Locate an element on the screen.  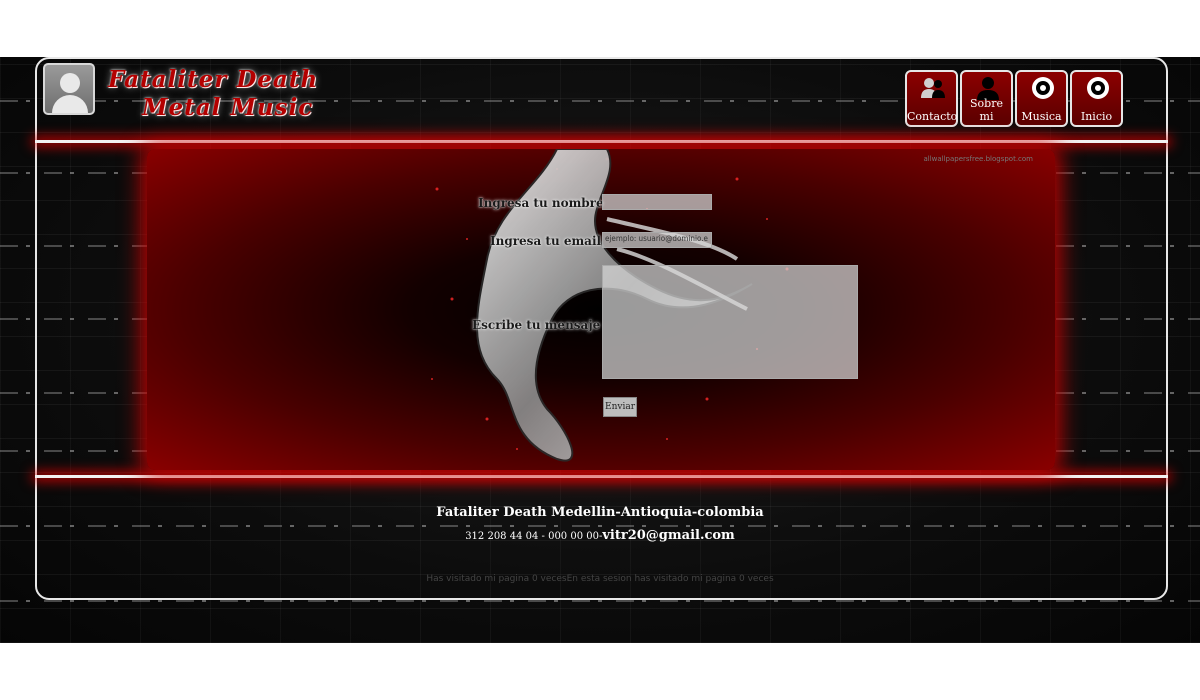
nav-contacto-button: Contacto is located at coordinates (931, 98).